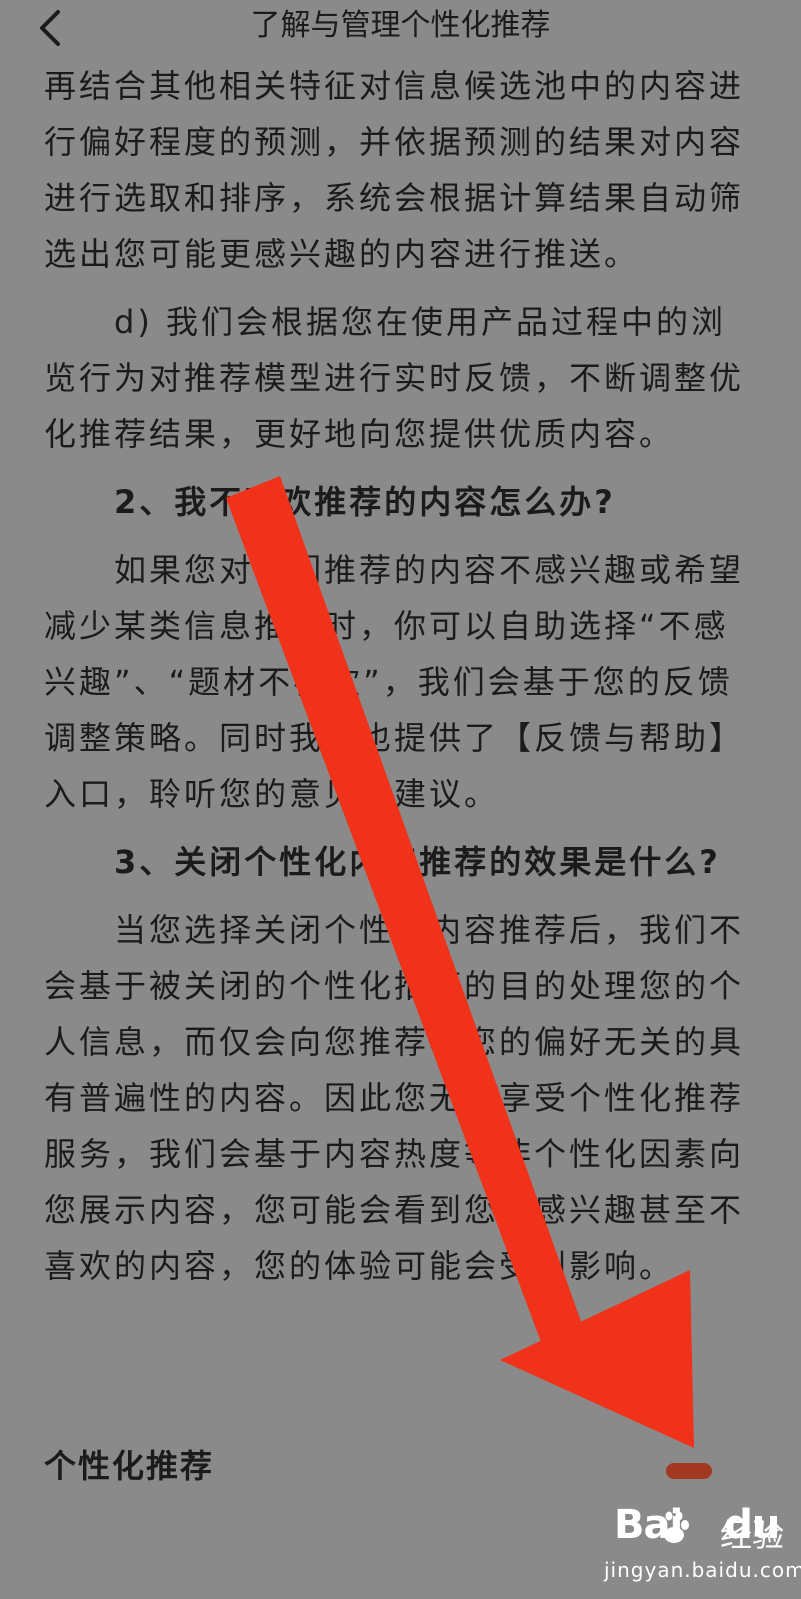 Image resolution: width=801 pixels, height=1599 pixels. Describe the element at coordinates (700, 1550) in the screenshot. I see `baidu-jingyan-watermark: Bai du 经验 jingyan.baidu.com` at that location.